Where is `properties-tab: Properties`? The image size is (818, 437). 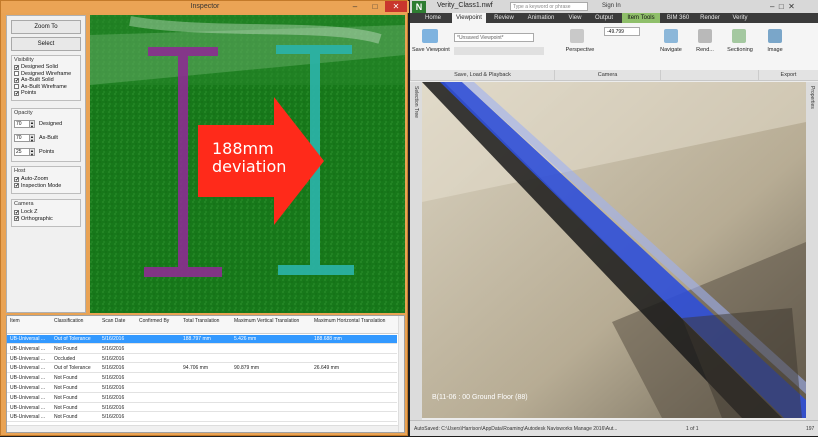
properties-tab: Properties is located at coordinates (812, 251).